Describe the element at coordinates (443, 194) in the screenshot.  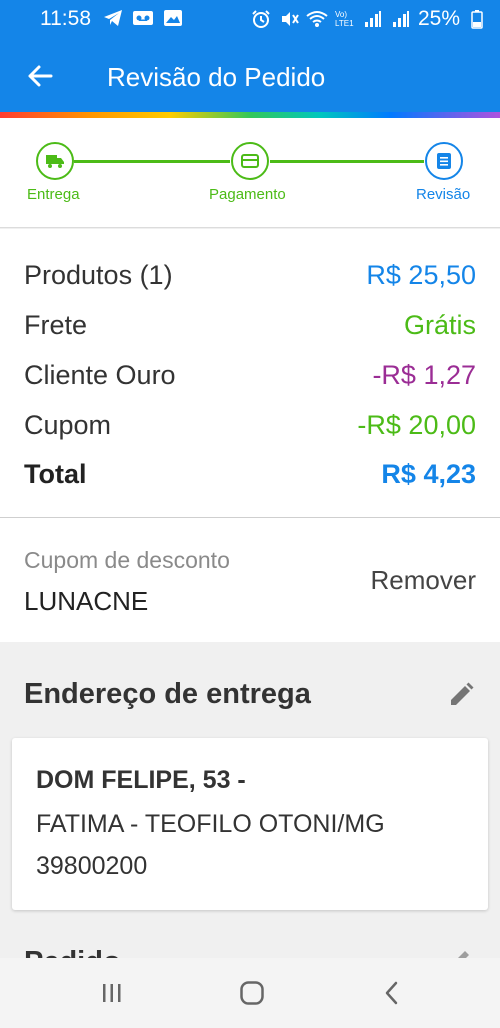
I see `step-label-revisao: Revisão` at that location.